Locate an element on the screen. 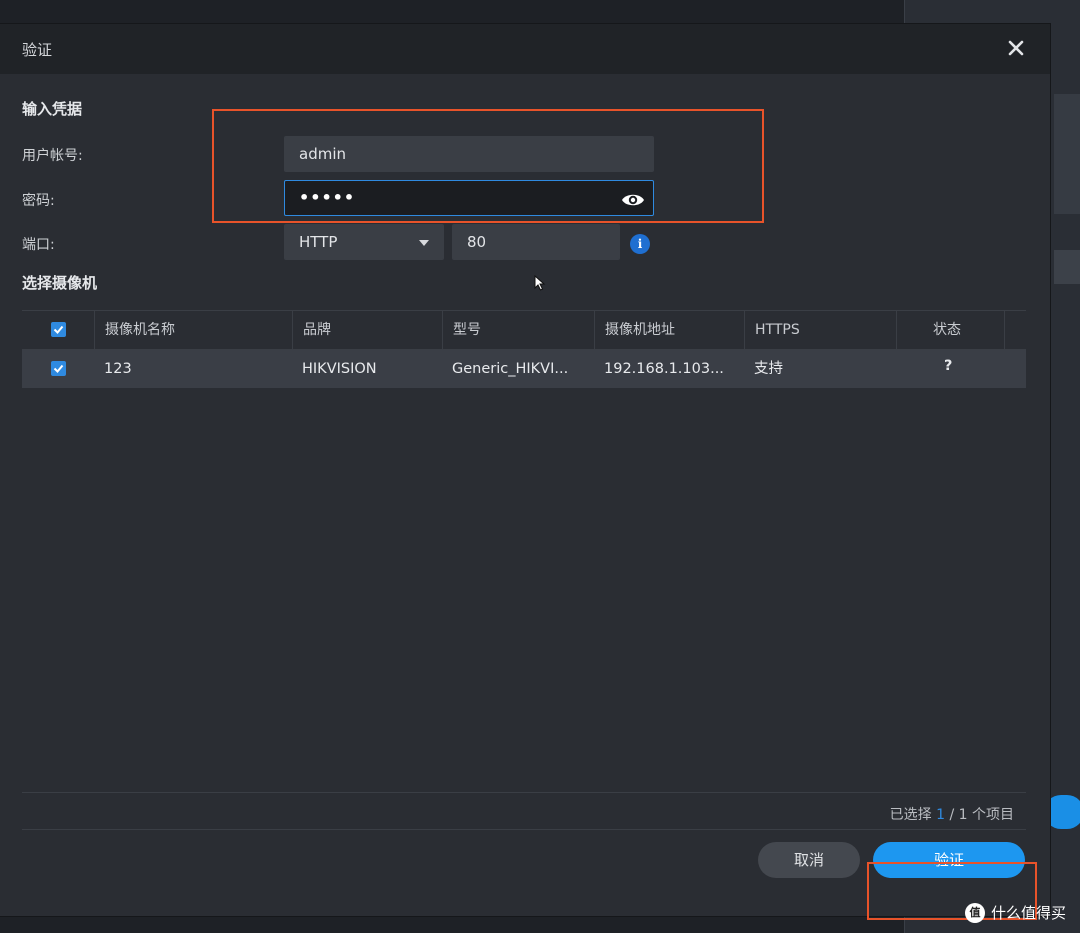 Image resolution: width=1080 pixels, height=933 pixels. selection-count: 已选择 1 / 1 个项目 is located at coordinates (952, 814).